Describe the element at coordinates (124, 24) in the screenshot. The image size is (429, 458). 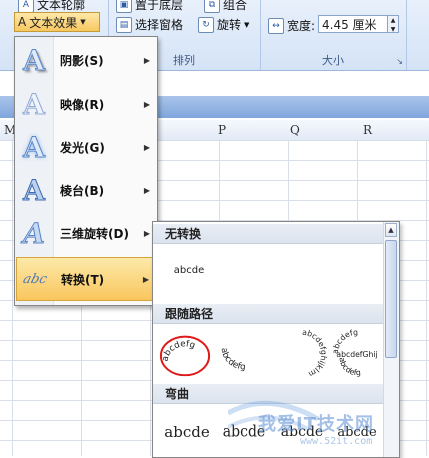
I see `selection-pane-icon: ▤` at that location.